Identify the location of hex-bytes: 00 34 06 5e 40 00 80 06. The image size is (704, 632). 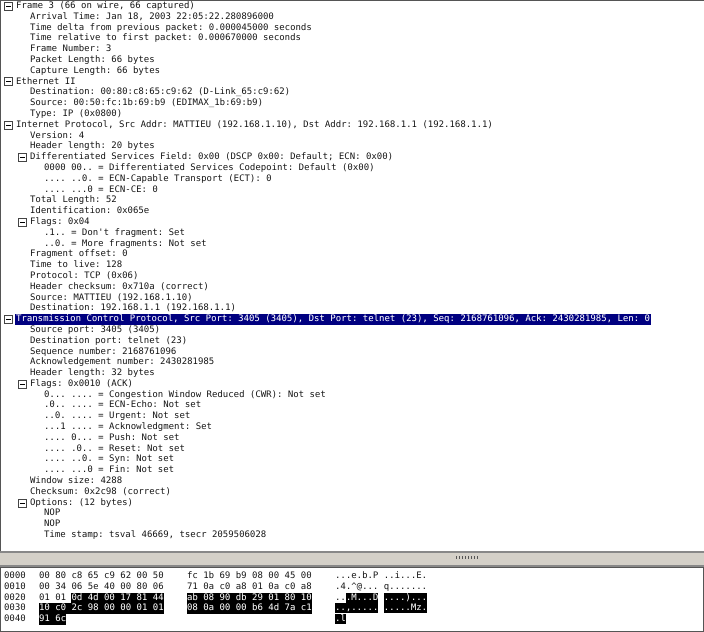
(101, 587).